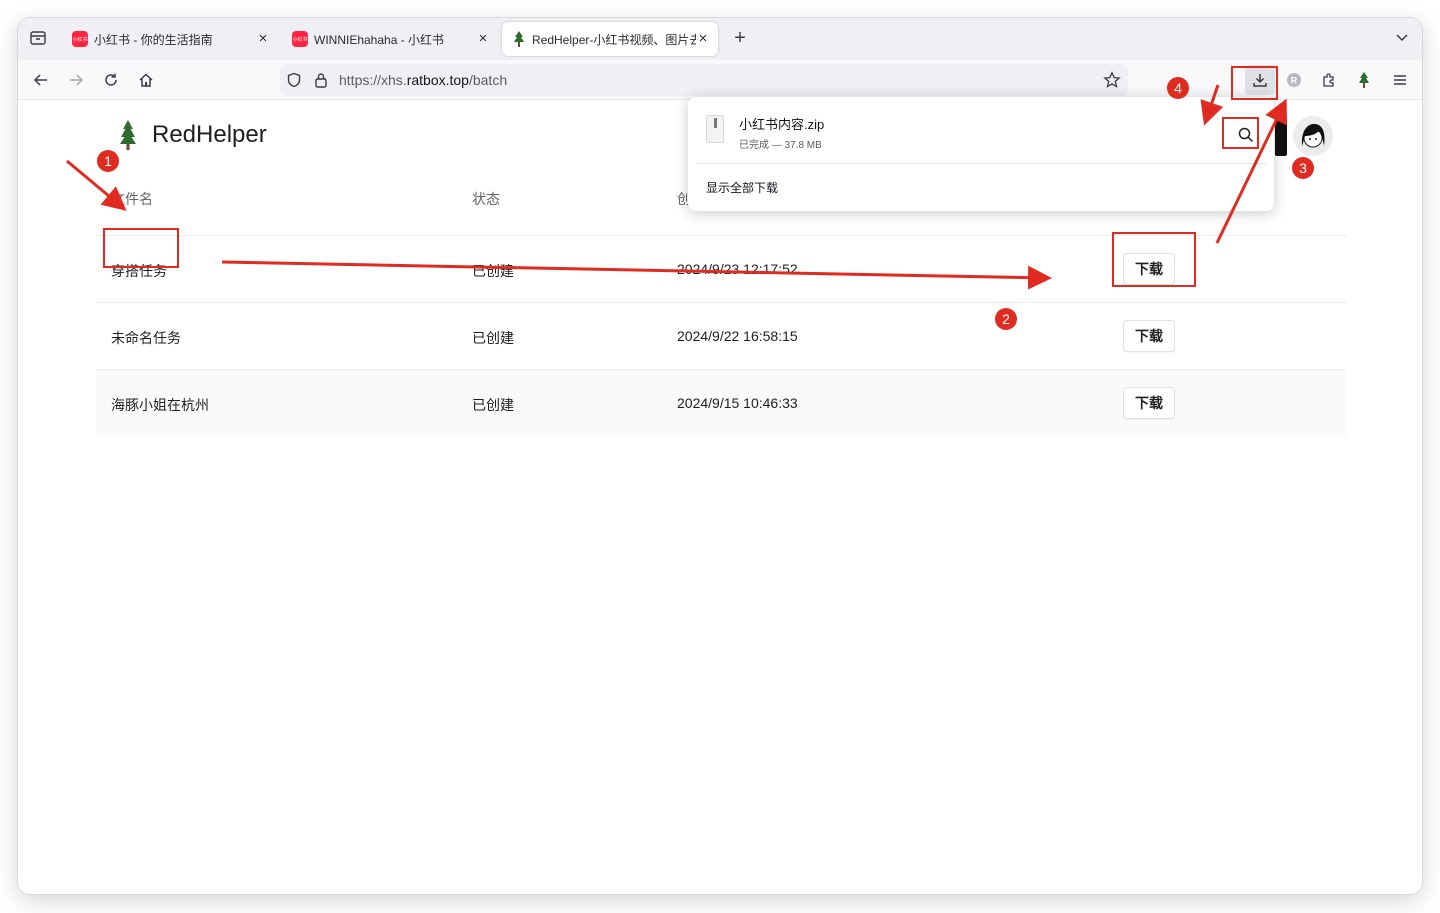 The width and height of the screenshot is (1440, 913). Describe the element at coordinates (742, 187) in the screenshot. I see `show-all-downloads-link: 显示全部下载` at that location.